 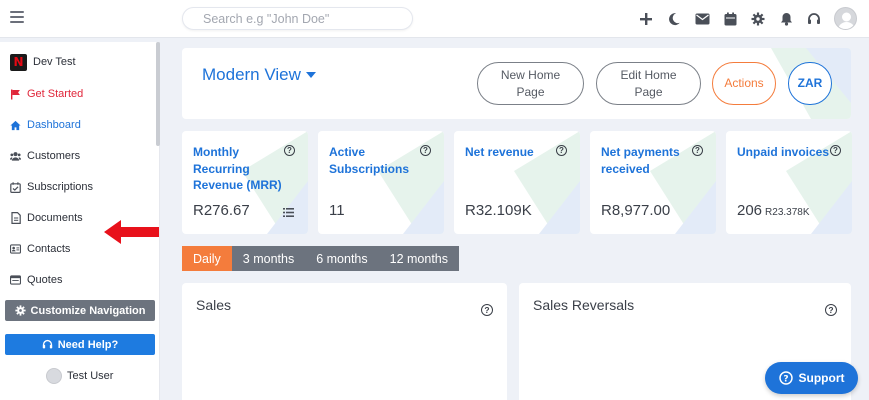 I want to click on sidebar-item-label: Subscriptions, so click(x=60, y=187).